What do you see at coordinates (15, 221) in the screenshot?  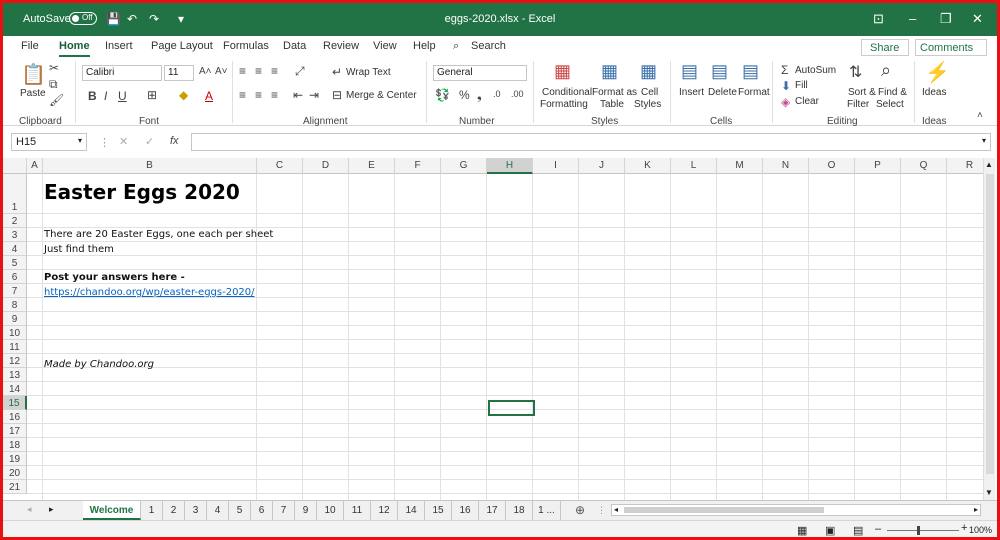 I see `row-header-2: 2` at bounding box center [15, 221].